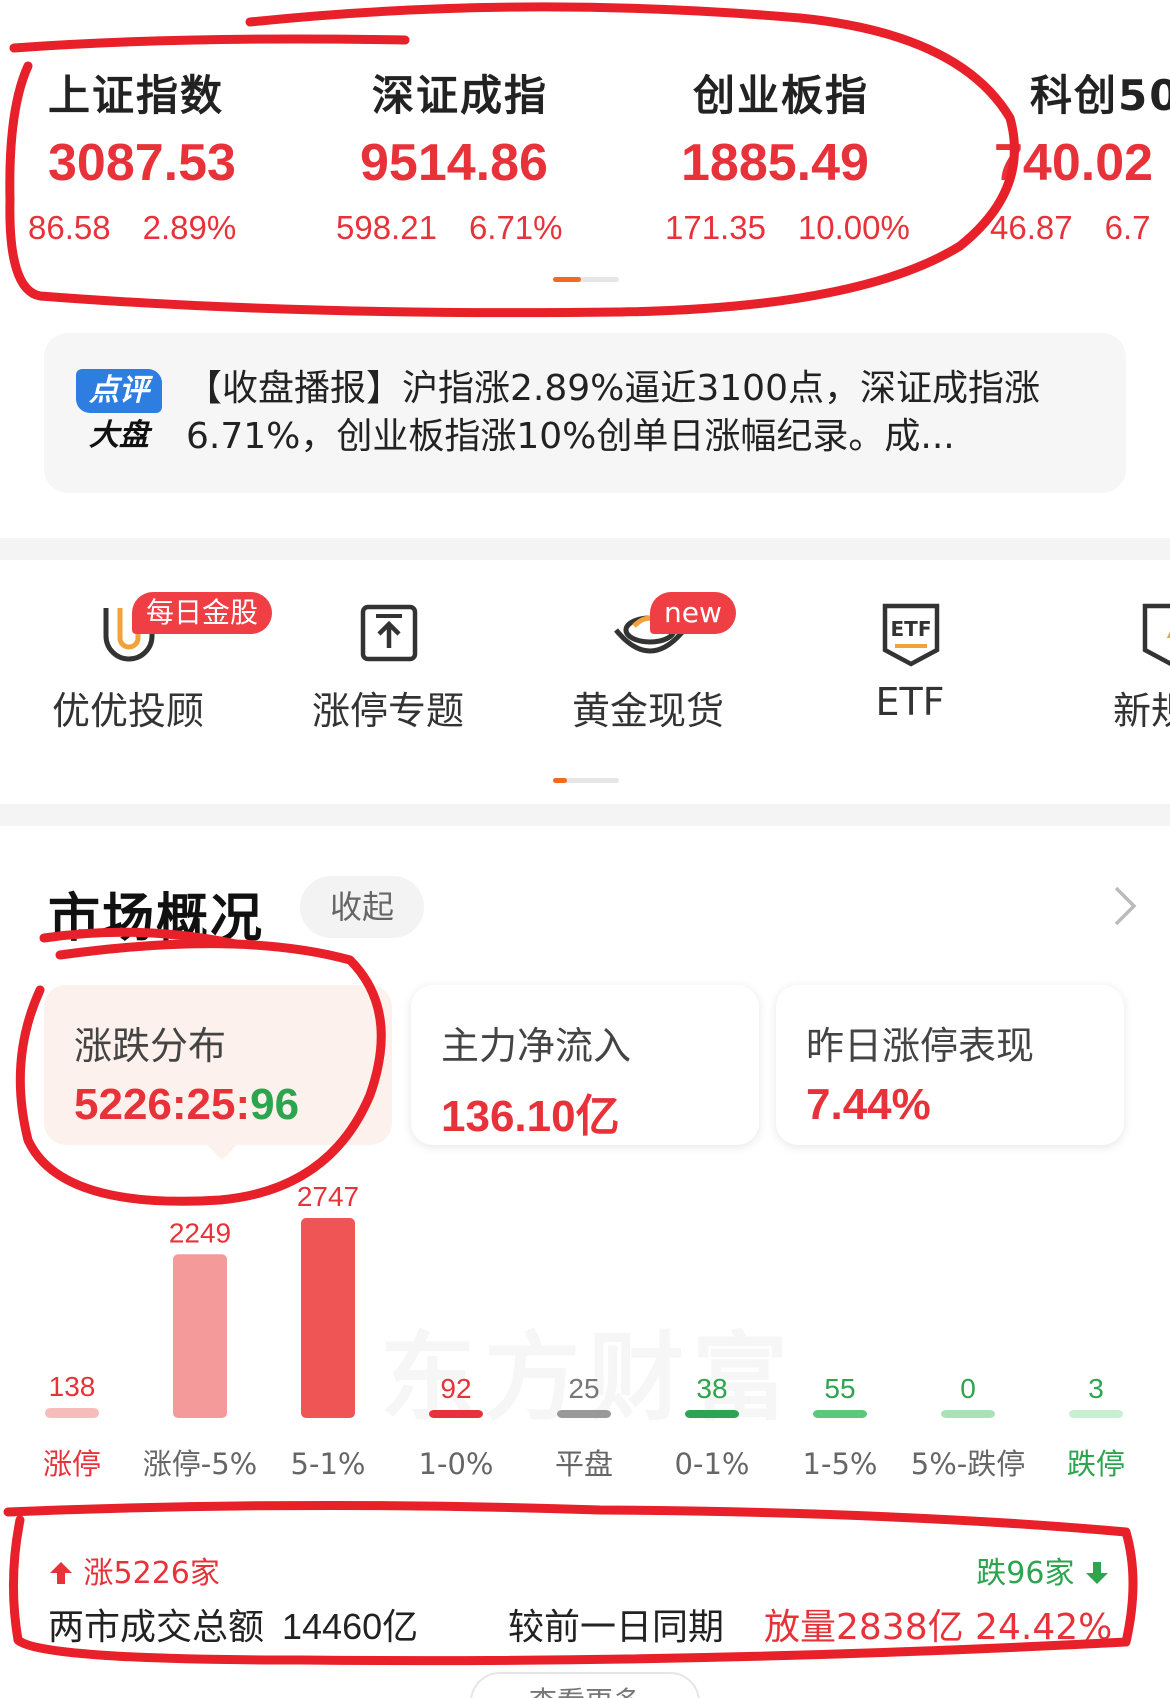 This screenshot has height=1698, width=1170. I want to click on bar-category-label: 跌停, so click(1096, 1464).